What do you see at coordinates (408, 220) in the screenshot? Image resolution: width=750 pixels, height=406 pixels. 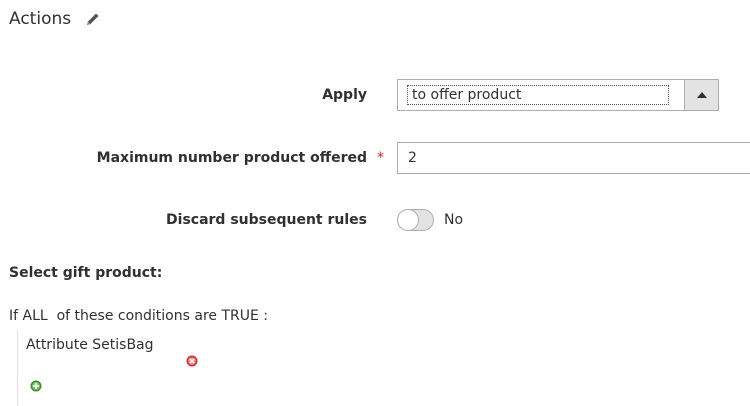 I see `toggle-knob` at bounding box center [408, 220].